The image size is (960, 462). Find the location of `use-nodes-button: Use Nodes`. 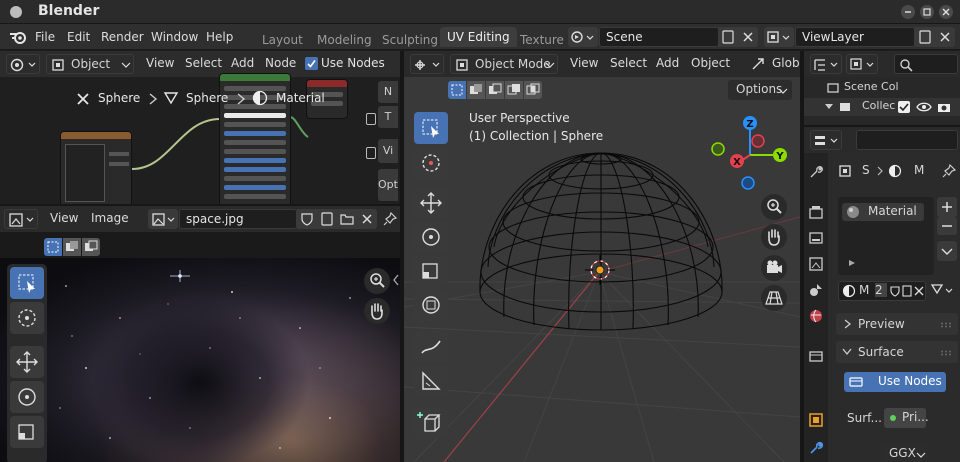

use-nodes-button: Use Nodes is located at coordinates (895, 382).